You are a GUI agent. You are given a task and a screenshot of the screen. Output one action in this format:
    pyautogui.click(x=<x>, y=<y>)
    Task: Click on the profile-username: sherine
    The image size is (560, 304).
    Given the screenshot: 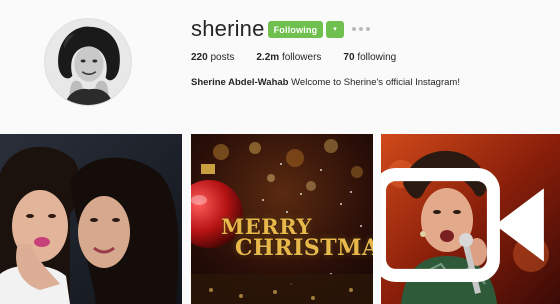 What is the action you would take?
    pyautogui.click(x=228, y=28)
    